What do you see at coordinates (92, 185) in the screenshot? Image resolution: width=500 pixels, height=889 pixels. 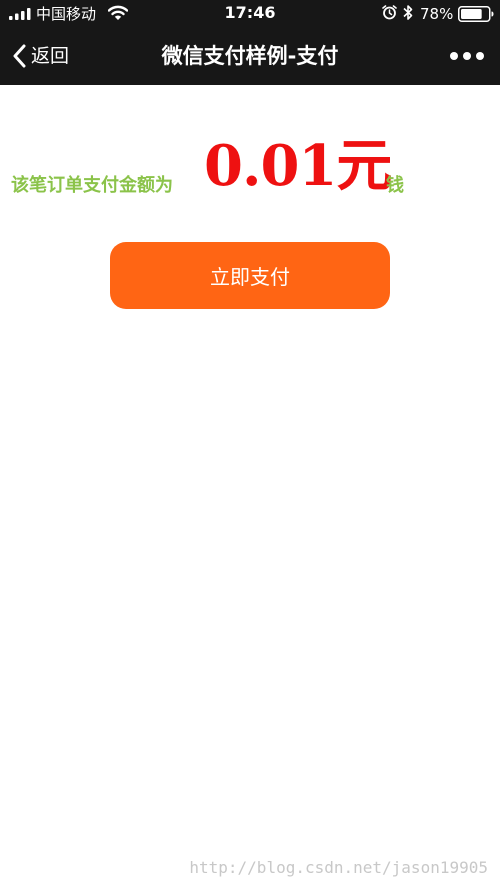 I see `amount-prefix-label: 该笔订单支付金额为` at bounding box center [92, 185].